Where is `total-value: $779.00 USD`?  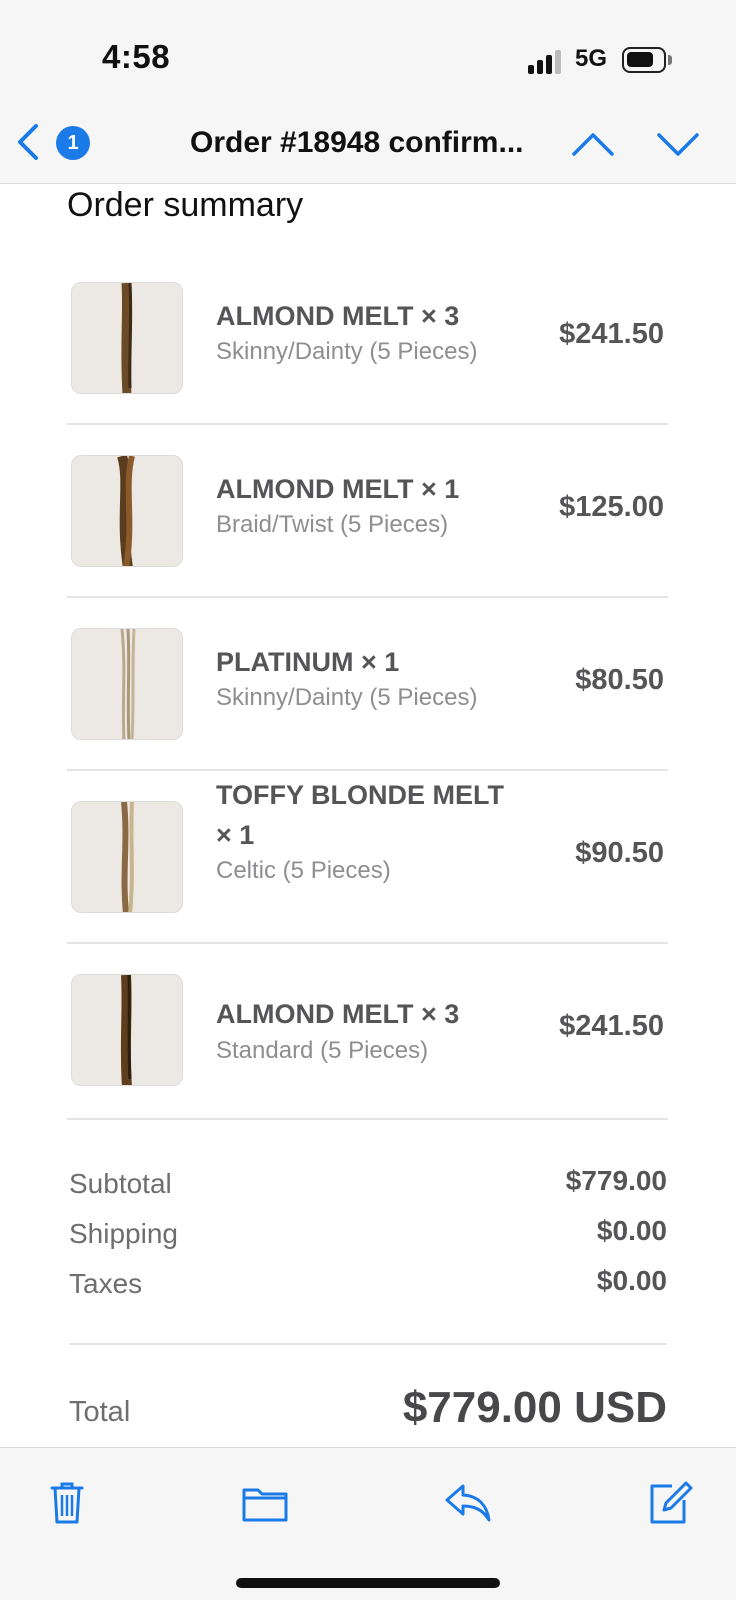
total-value: $779.00 USD is located at coordinates (534, 1407).